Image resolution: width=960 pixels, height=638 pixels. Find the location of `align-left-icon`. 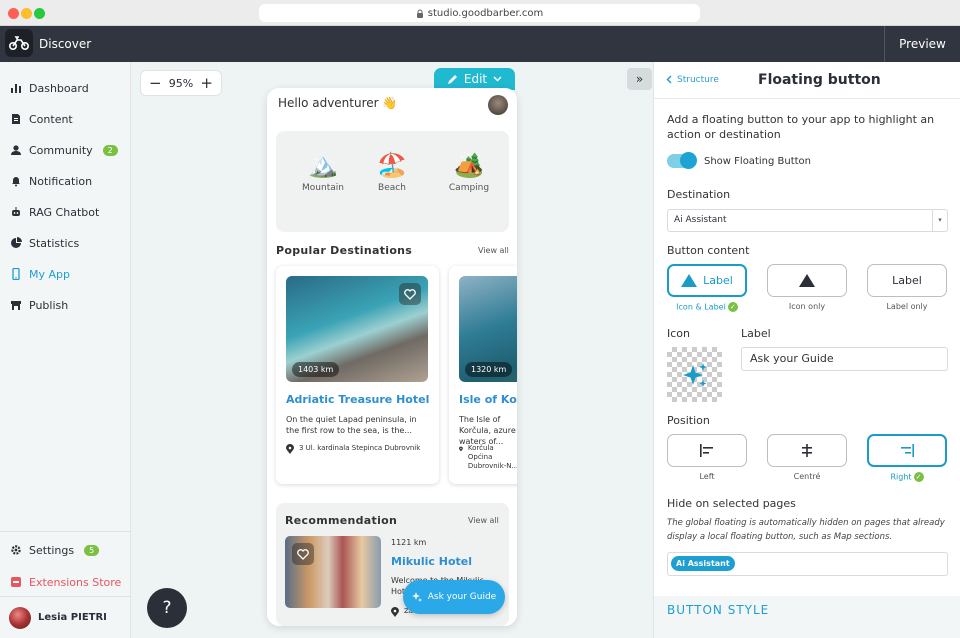

align-left-icon is located at coordinates (706, 450).